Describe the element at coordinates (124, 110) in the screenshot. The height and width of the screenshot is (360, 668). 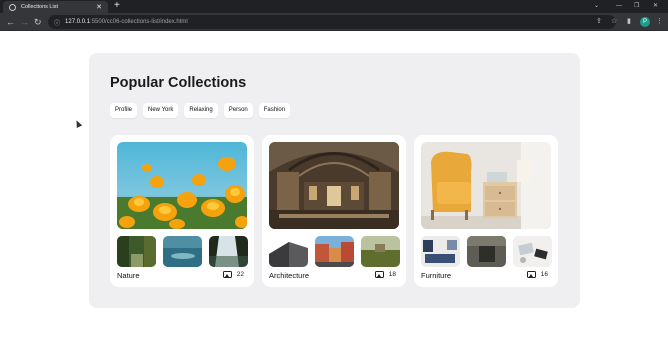
I see `tag-profile: Profile` at that location.